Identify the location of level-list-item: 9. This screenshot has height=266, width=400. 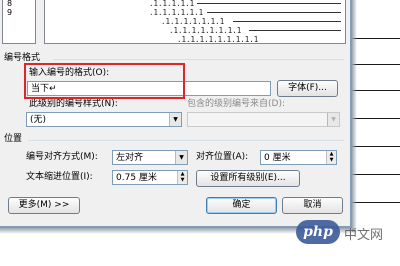
(9, 12).